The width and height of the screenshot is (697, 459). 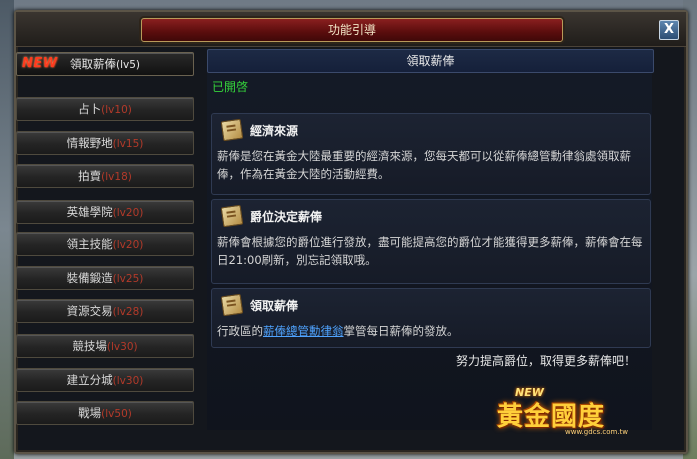 What do you see at coordinates (127, 65) in the screenshot?
I see `sidebar-item-level: (lv5)` at bounding box center [127, 65].